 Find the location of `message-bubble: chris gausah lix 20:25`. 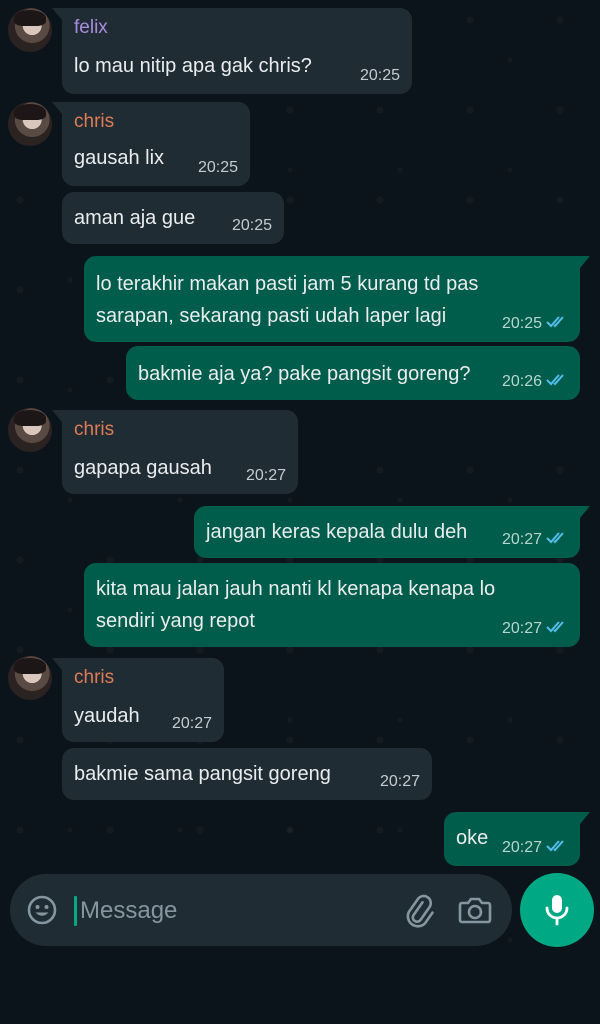

message-bubble: chris gausah lix 20:25 is located at coordinates (151, 144).